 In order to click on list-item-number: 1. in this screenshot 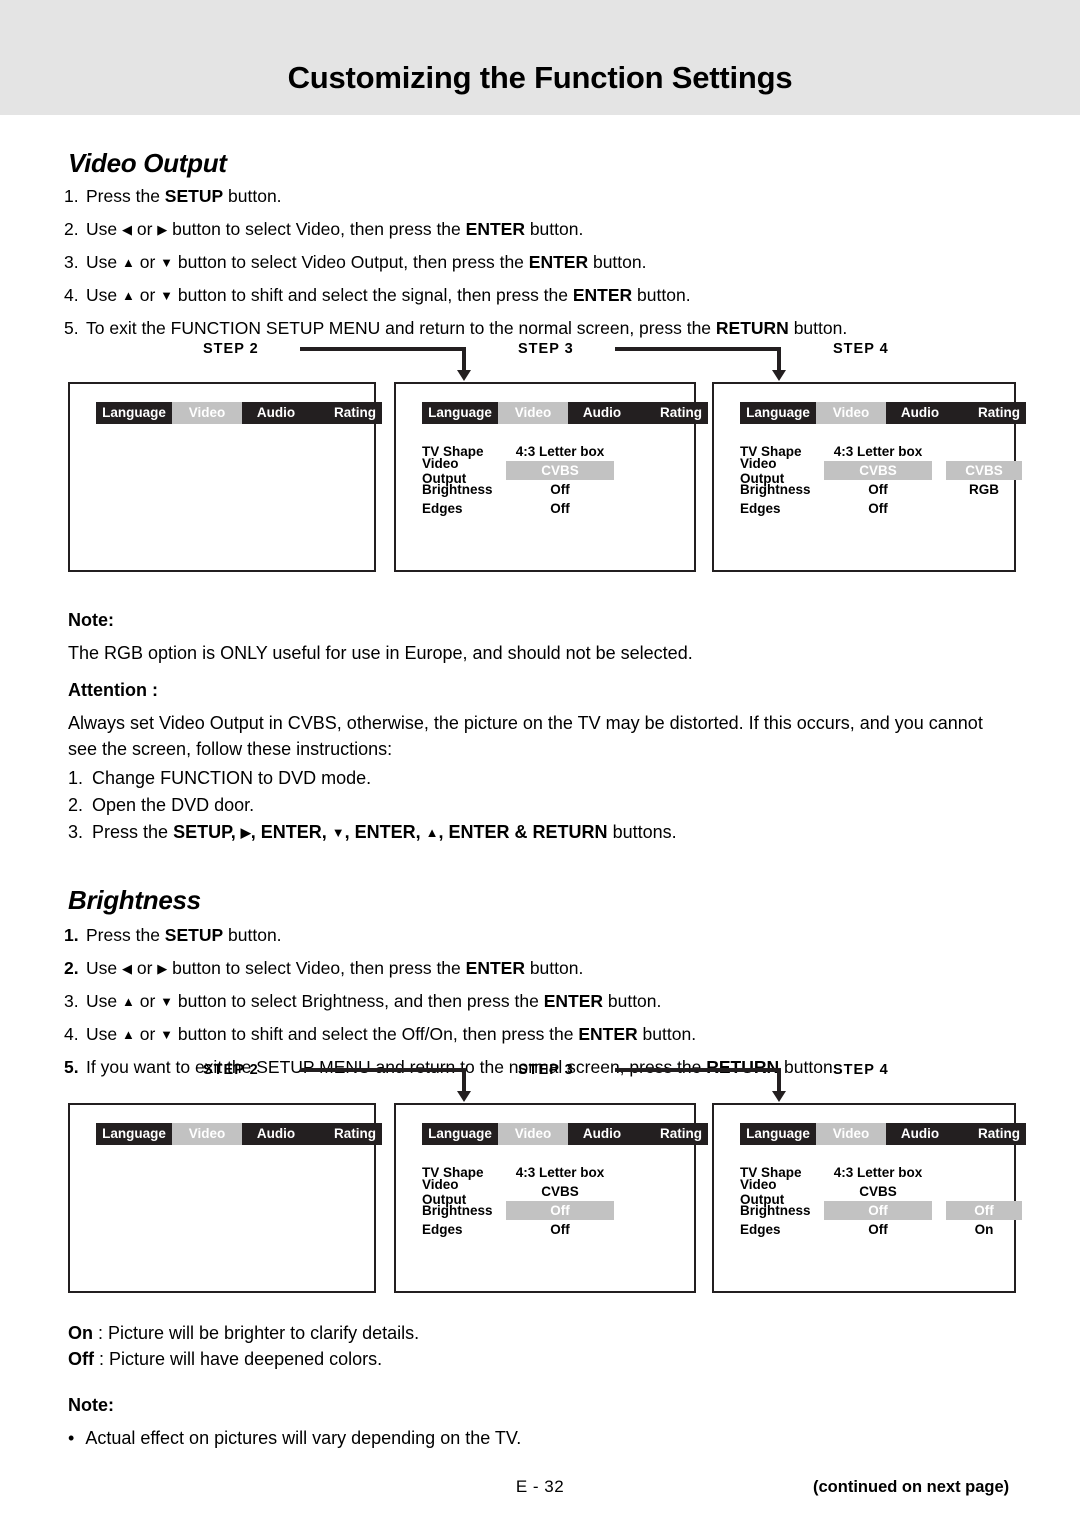, I will do `click(71, 935)`.